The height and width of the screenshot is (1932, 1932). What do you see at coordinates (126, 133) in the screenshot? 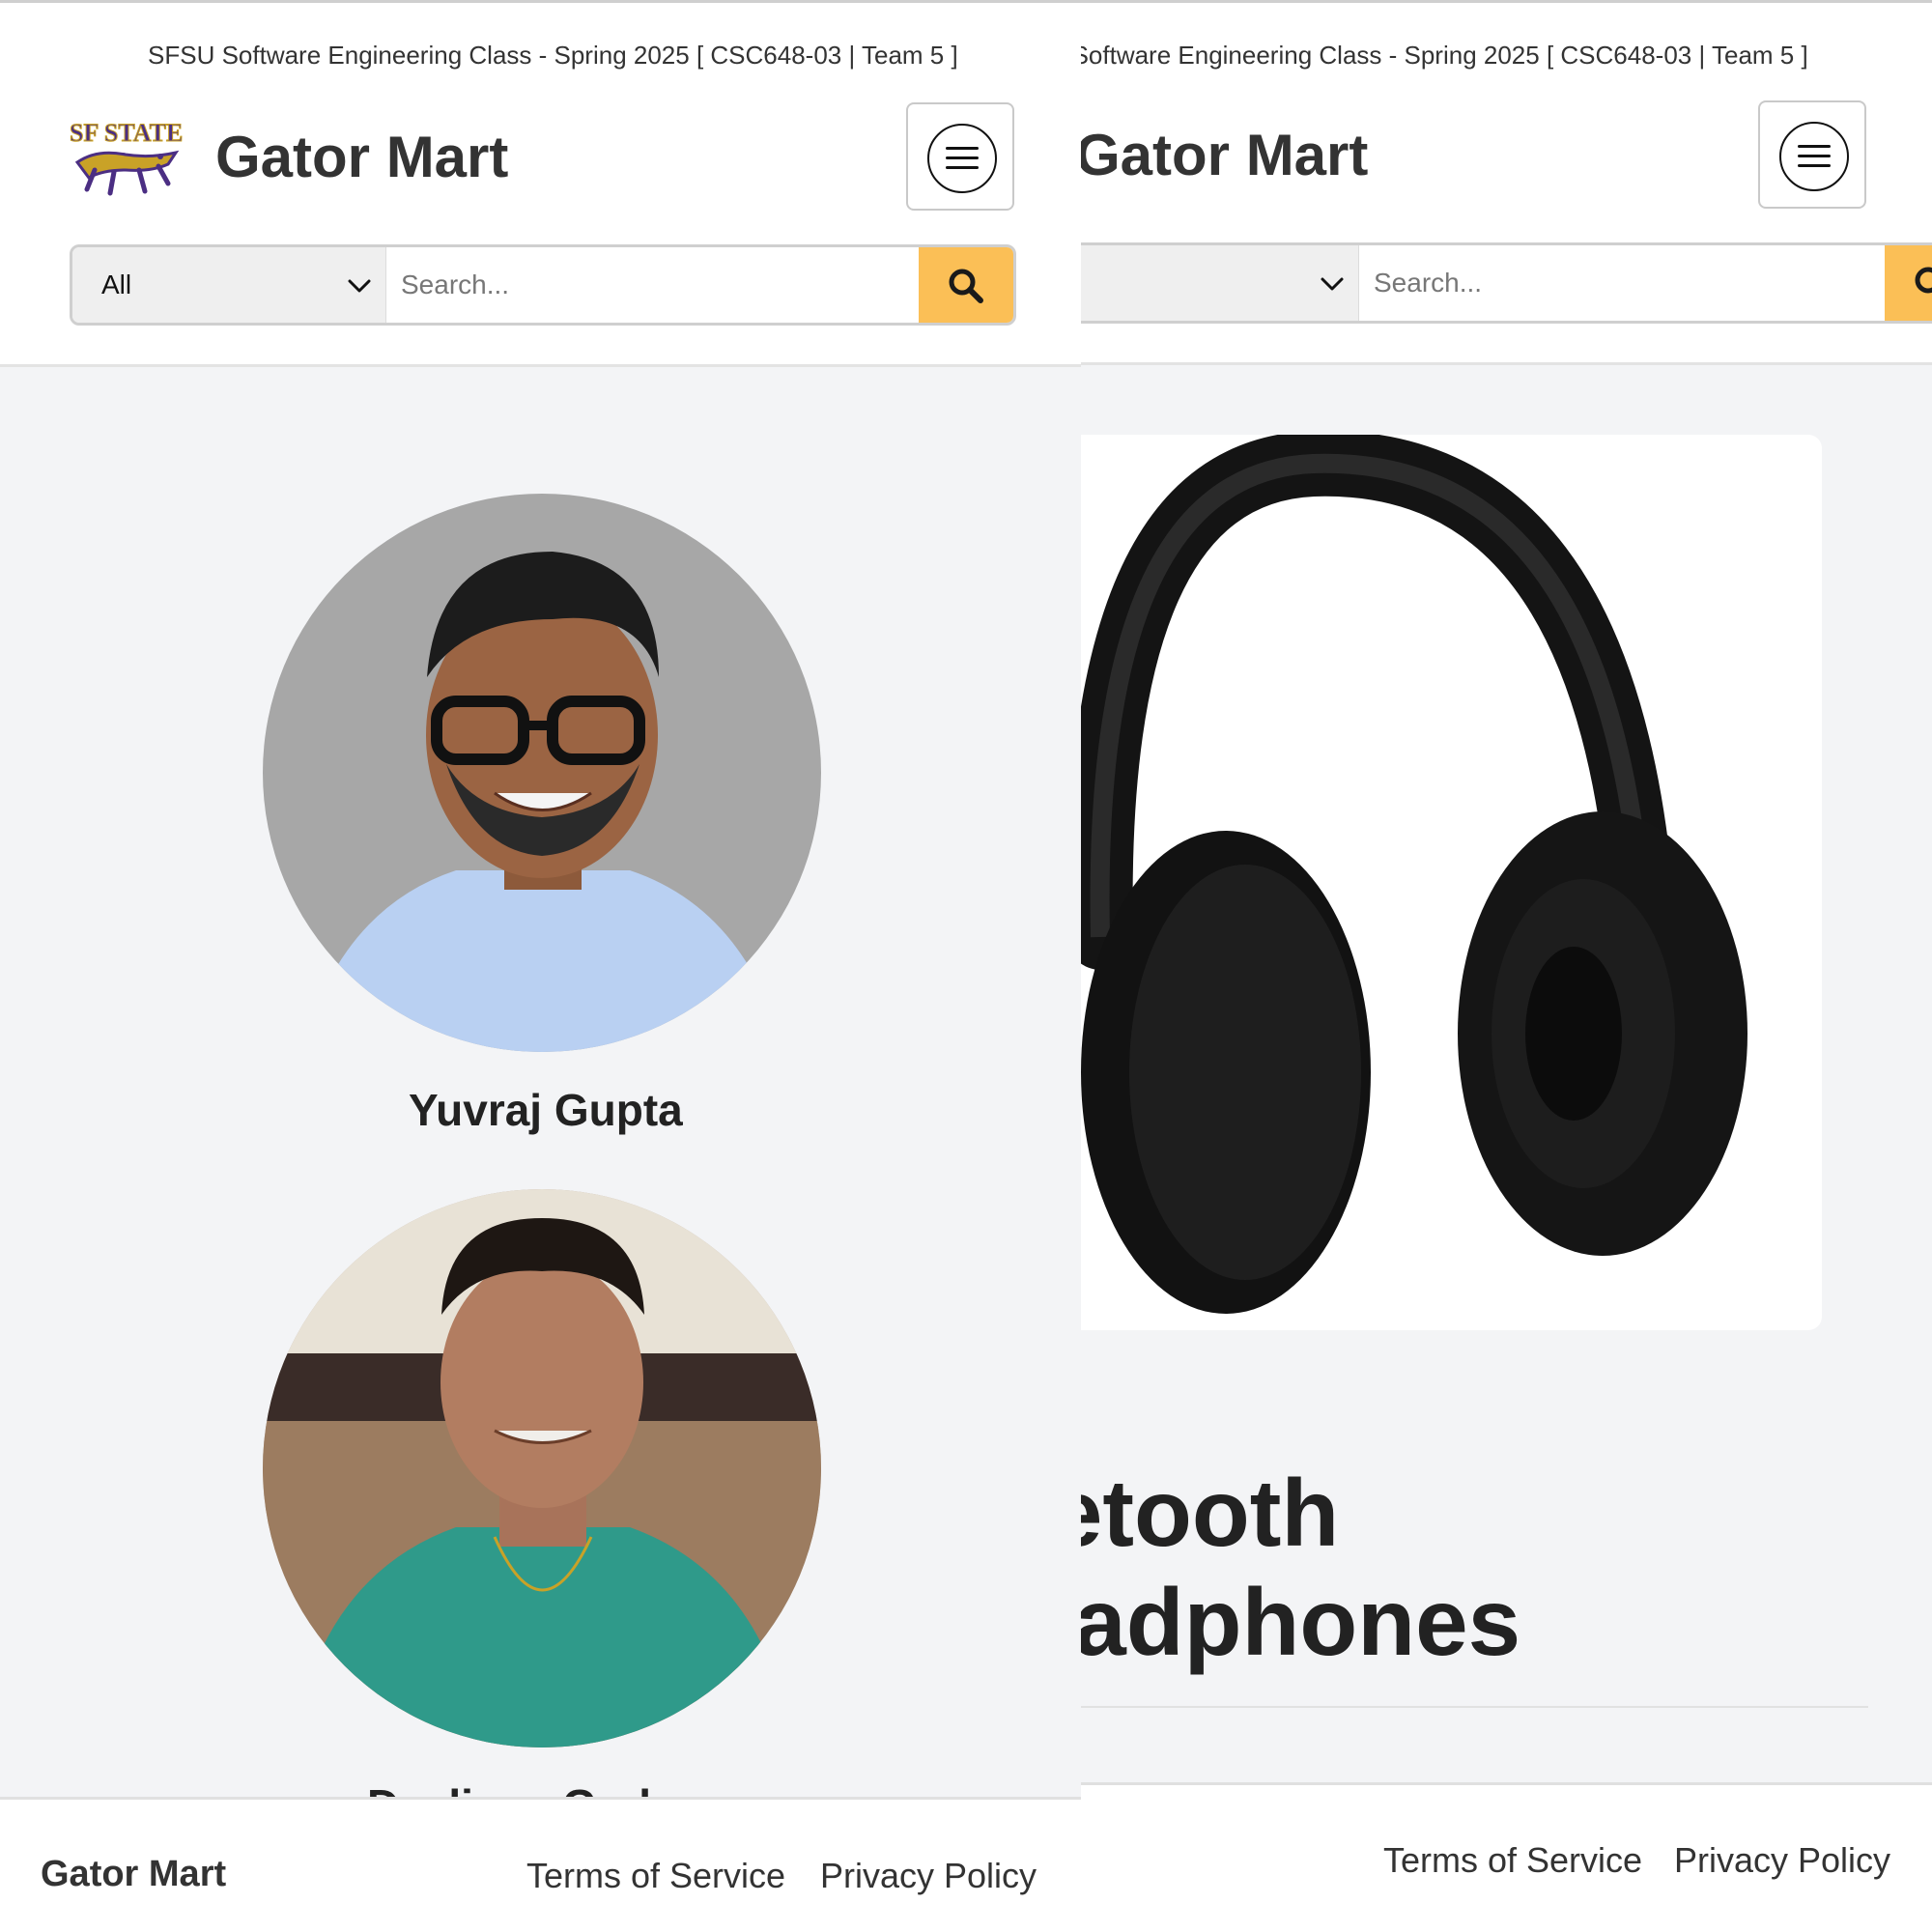
I see `logo-lettering: SF STATE` at bounding box center [126, 133].